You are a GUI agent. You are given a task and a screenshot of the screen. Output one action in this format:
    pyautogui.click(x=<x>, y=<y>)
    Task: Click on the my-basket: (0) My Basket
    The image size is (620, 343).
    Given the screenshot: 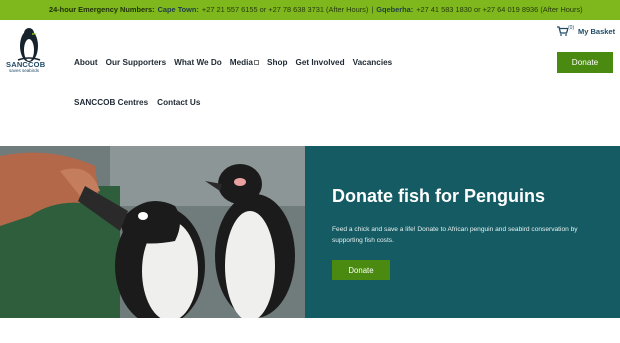 What is the action you would take?
    pyautogui.click(x=586, y=30)
    